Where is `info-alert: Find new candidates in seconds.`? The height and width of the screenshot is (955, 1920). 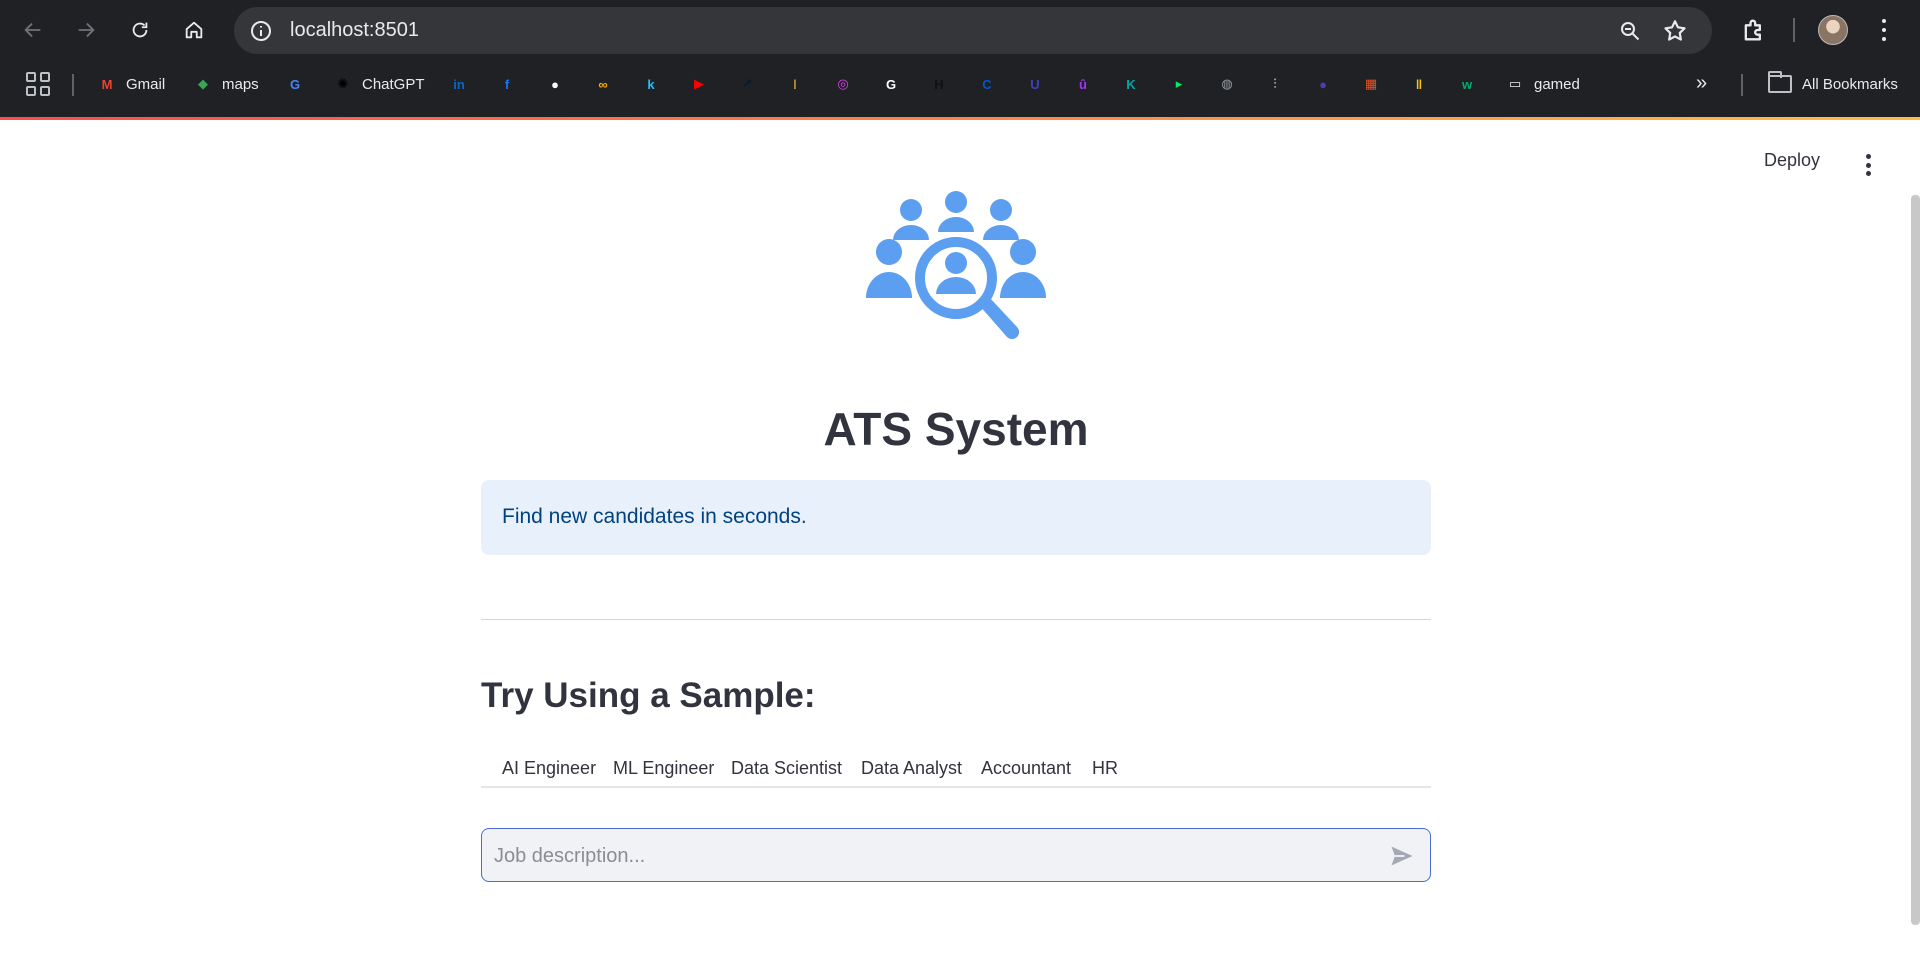 info-alert: Find new candidates in seconds. is located at coordinates (956, 517).